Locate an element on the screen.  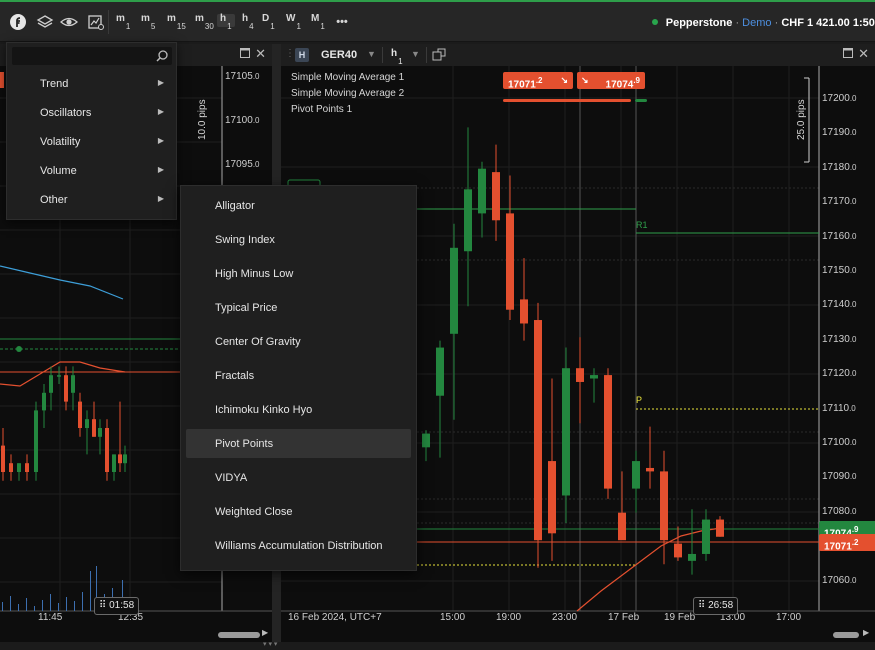
chart-timeframe: h1 is located at coordinates (397, 58).